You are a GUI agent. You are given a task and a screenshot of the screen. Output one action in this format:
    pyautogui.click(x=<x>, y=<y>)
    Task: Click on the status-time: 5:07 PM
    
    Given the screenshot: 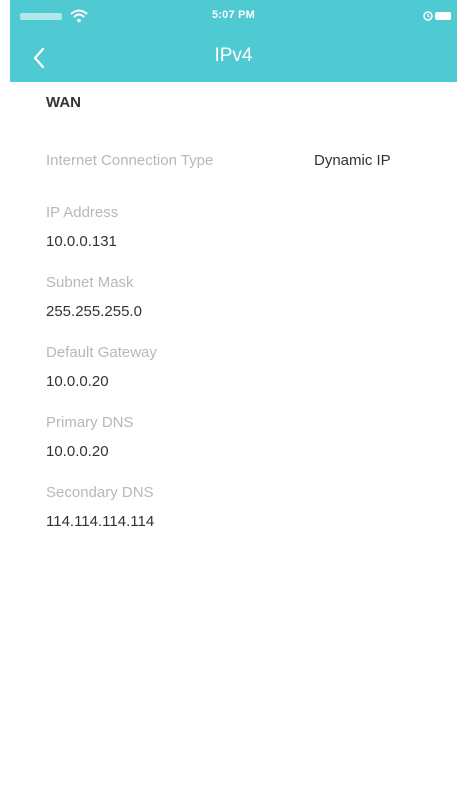 What is the action you would take?
    pyautogui.click(x=233, y=15)
    